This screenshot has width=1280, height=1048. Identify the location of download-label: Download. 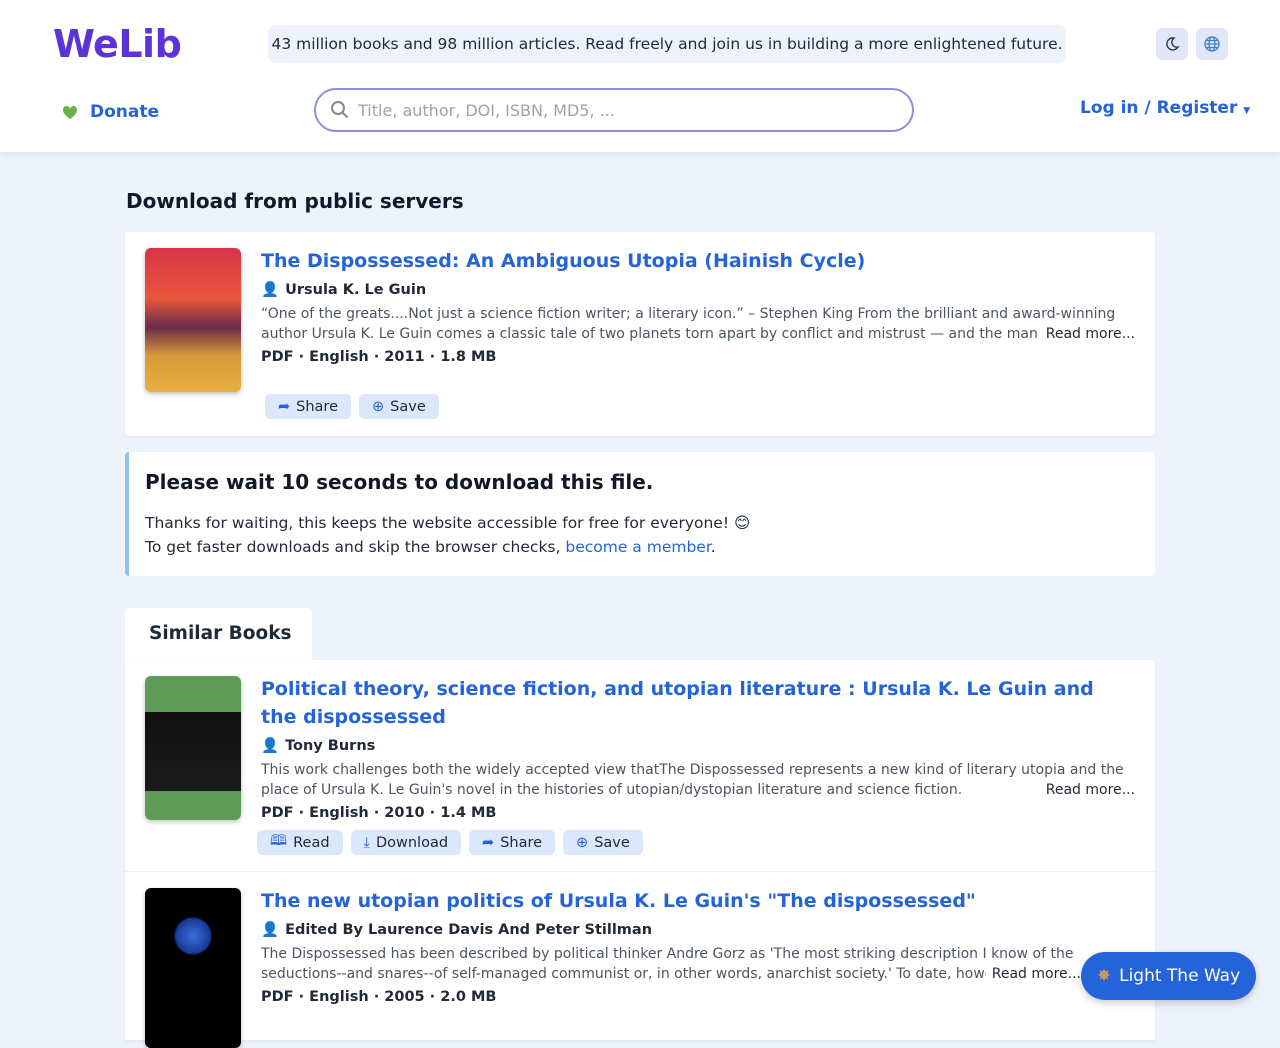
(412, 842).